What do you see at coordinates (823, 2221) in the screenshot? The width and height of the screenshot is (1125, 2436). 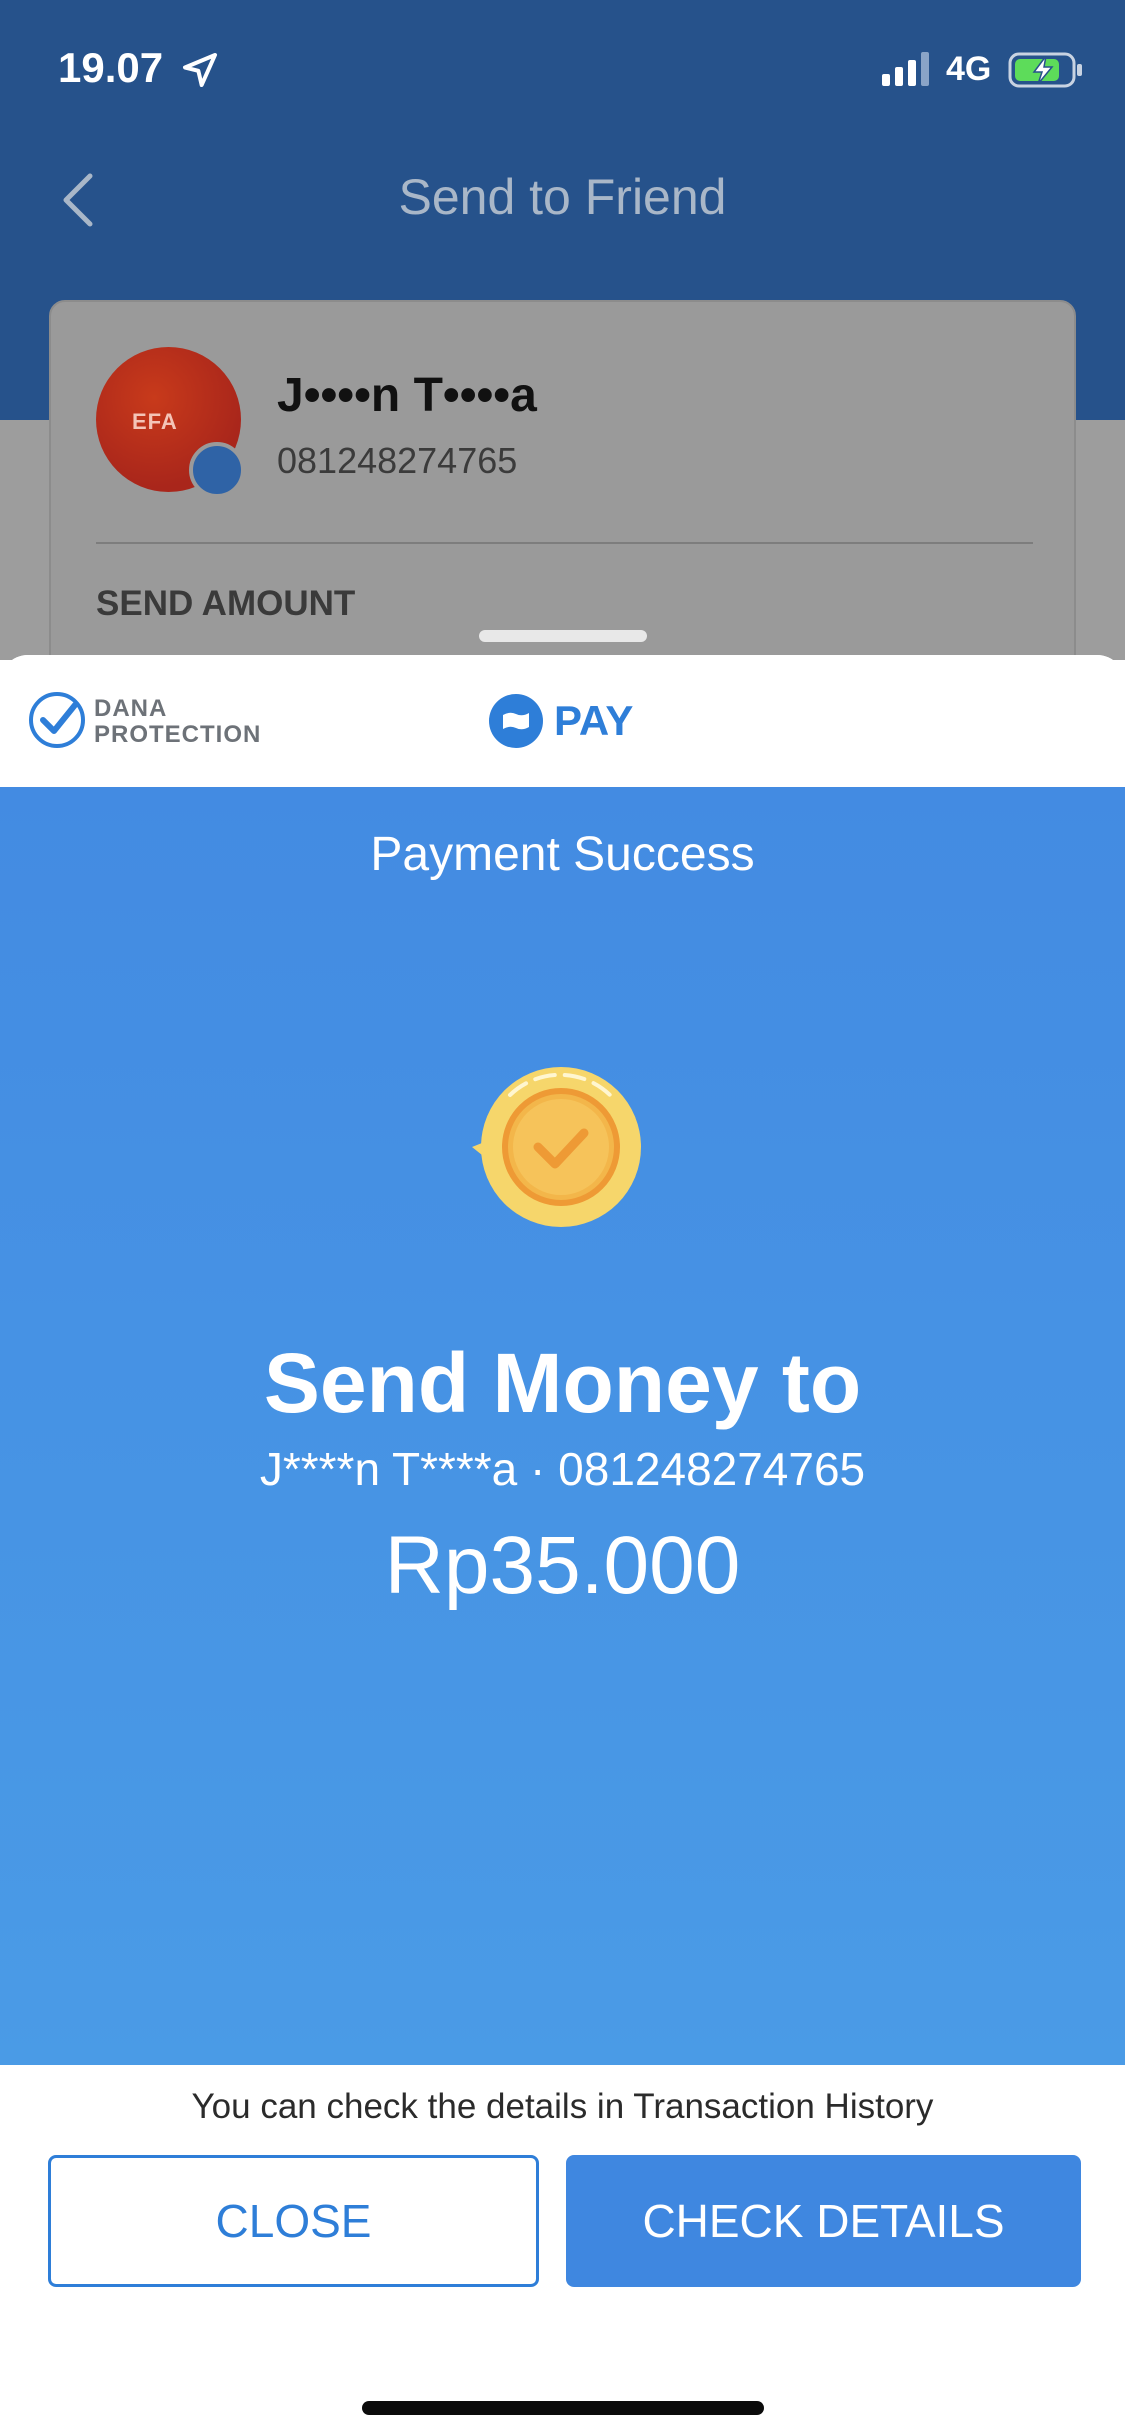 I see `check-details-button: CHECK DETAILS` at bounding box center [823, 2221].